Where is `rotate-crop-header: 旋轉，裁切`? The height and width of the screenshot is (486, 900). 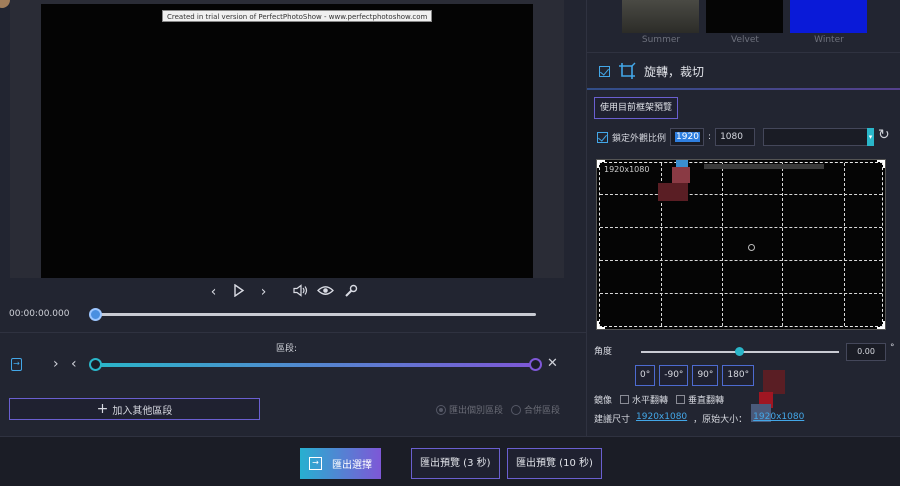 rotate-crop-header: 旋轉，裁切 is located at coordinates (651, 71).